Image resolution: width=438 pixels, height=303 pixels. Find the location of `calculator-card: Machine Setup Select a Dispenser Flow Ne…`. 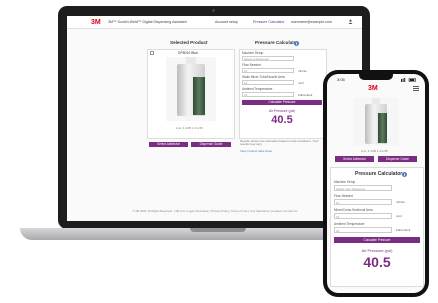

calculator-card: Machine Setup Select a Dispenser Flow Ne… is located at coordinates (283, 94).